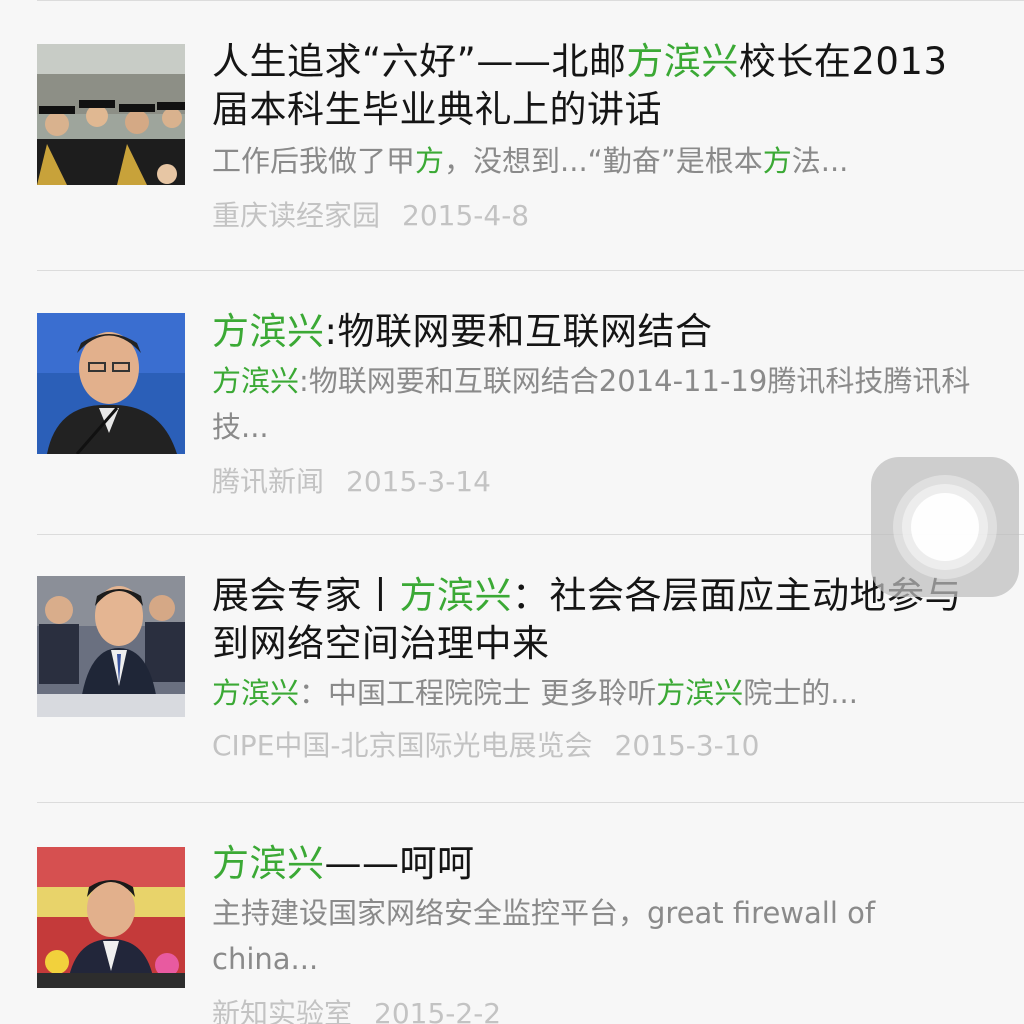 Image resolution: width=1024 pixels, height=1024 pixels. What do you see at coordinates (402, 745) in the screenshot?
I see `result-source: CIPE中国-北京国际光电展览会` at bounding box center [402, 745].